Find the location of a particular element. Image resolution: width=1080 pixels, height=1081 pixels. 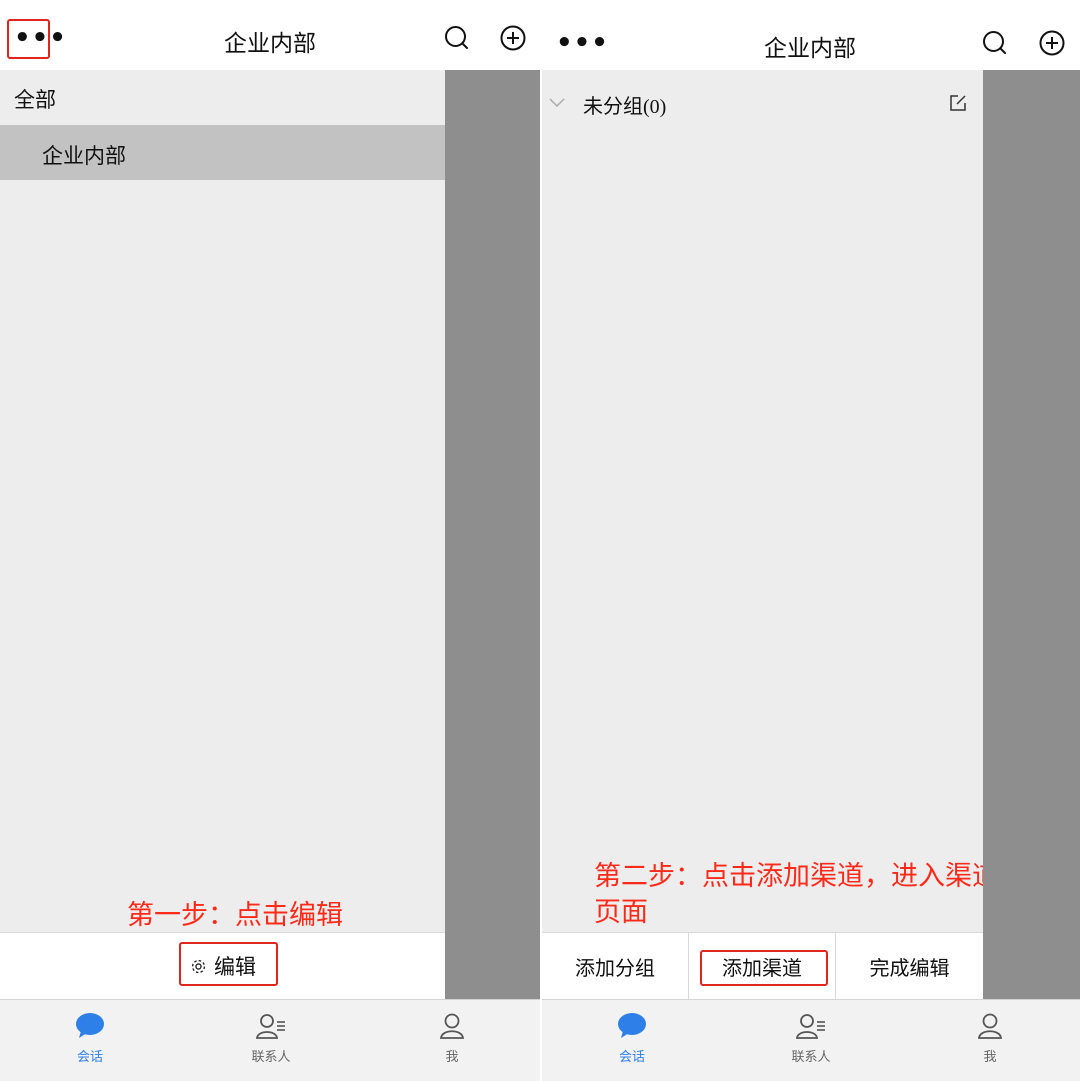

finish-edit-button: 完成编辑 is located at coordinates (909, 966).